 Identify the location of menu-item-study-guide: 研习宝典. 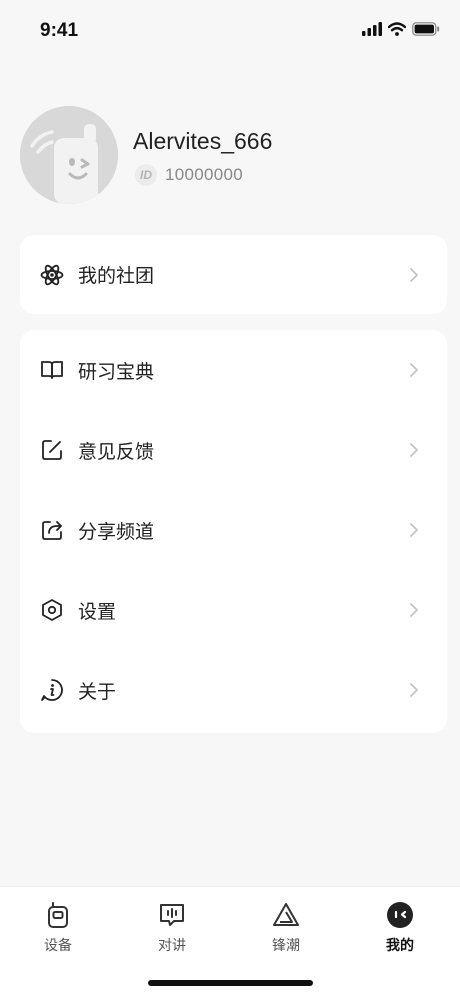
(233, 370).